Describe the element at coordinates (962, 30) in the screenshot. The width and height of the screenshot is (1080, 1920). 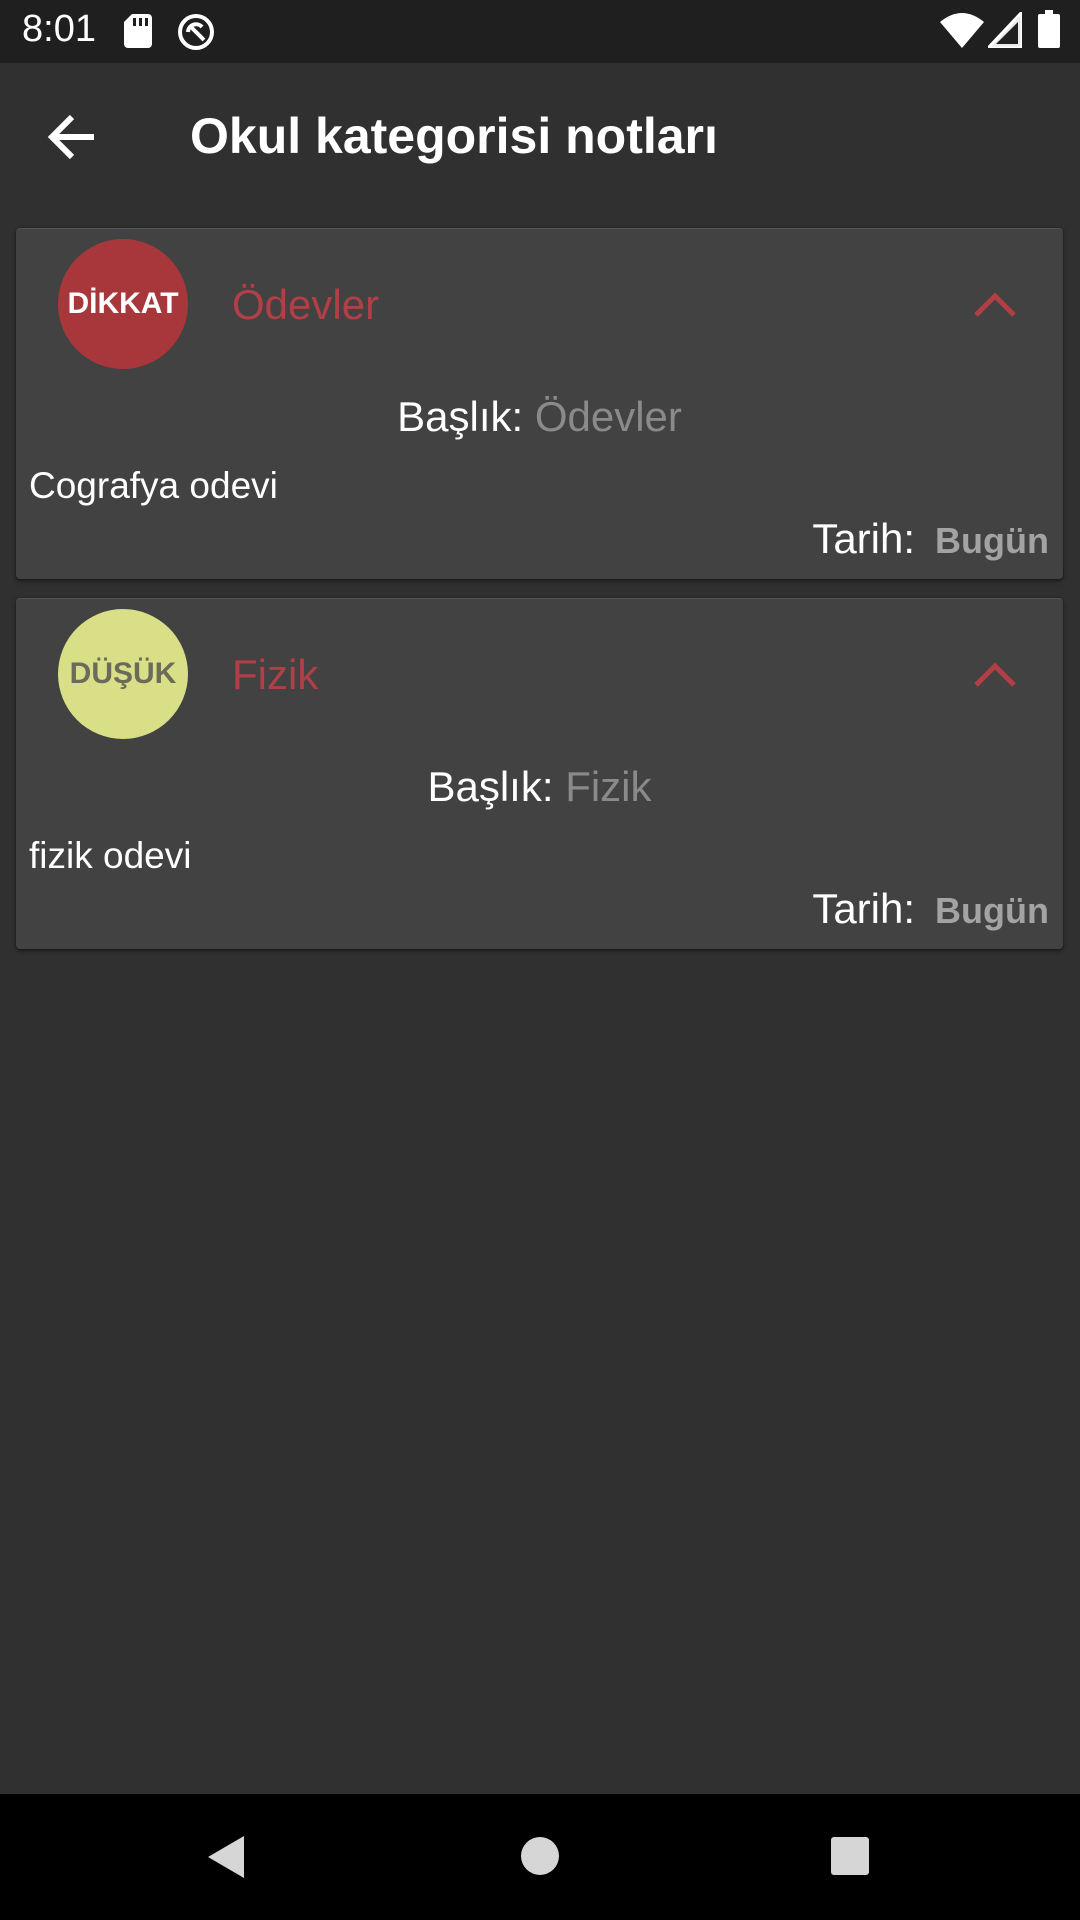
I see `wifi-icon` at that location.